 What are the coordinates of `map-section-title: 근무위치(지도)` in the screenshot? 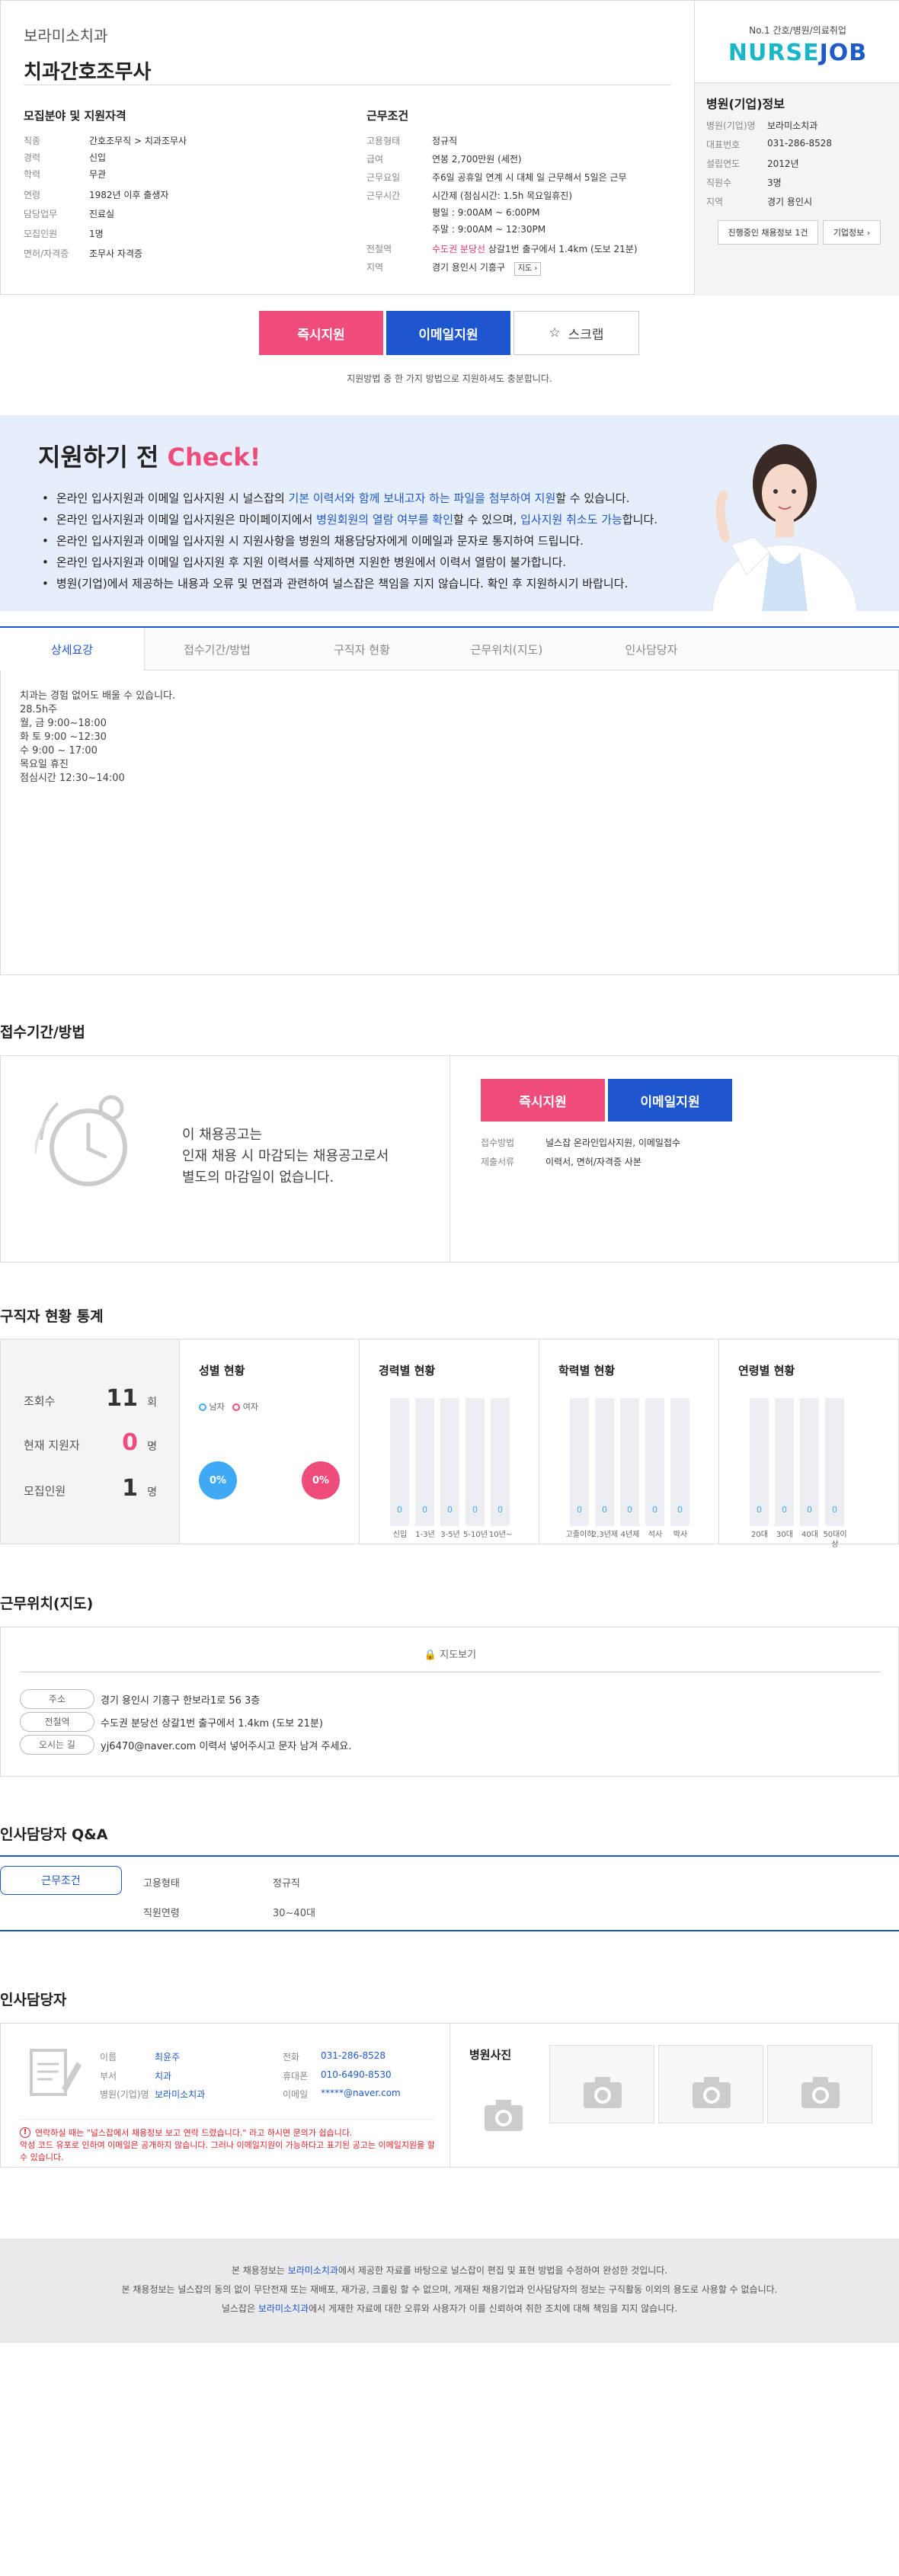 It's located at (47, 1603).